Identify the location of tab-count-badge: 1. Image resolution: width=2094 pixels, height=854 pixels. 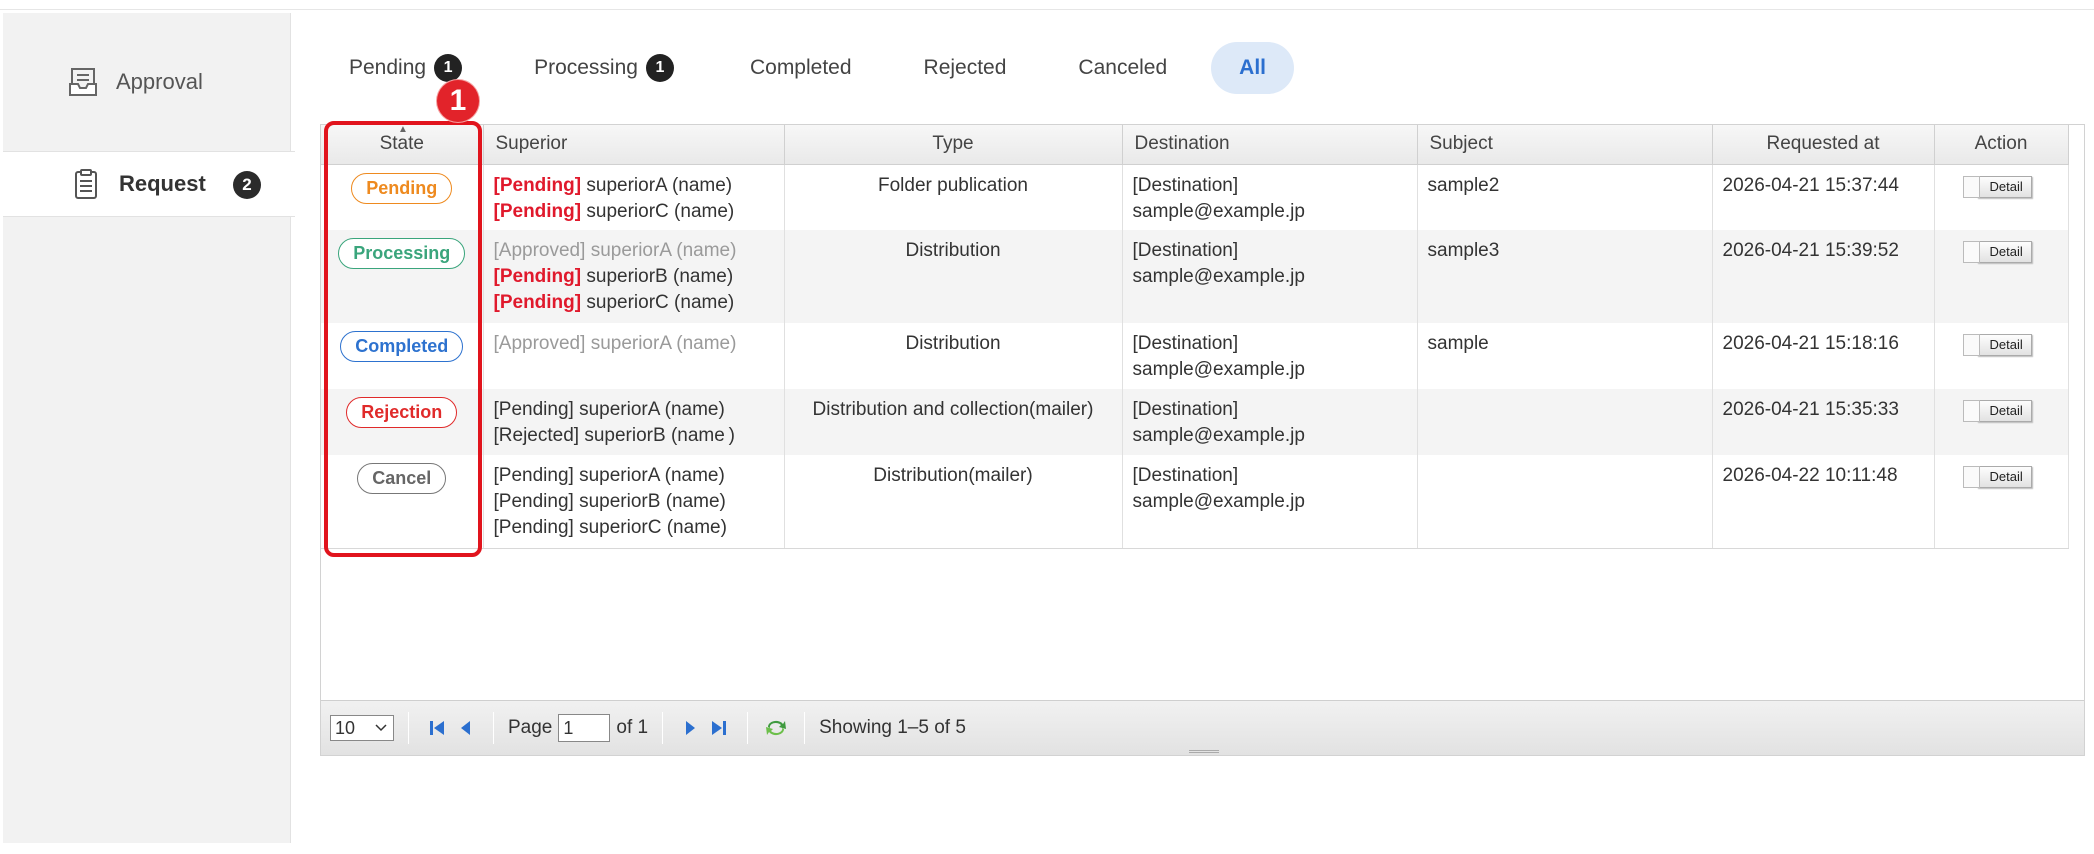
(448, 68).